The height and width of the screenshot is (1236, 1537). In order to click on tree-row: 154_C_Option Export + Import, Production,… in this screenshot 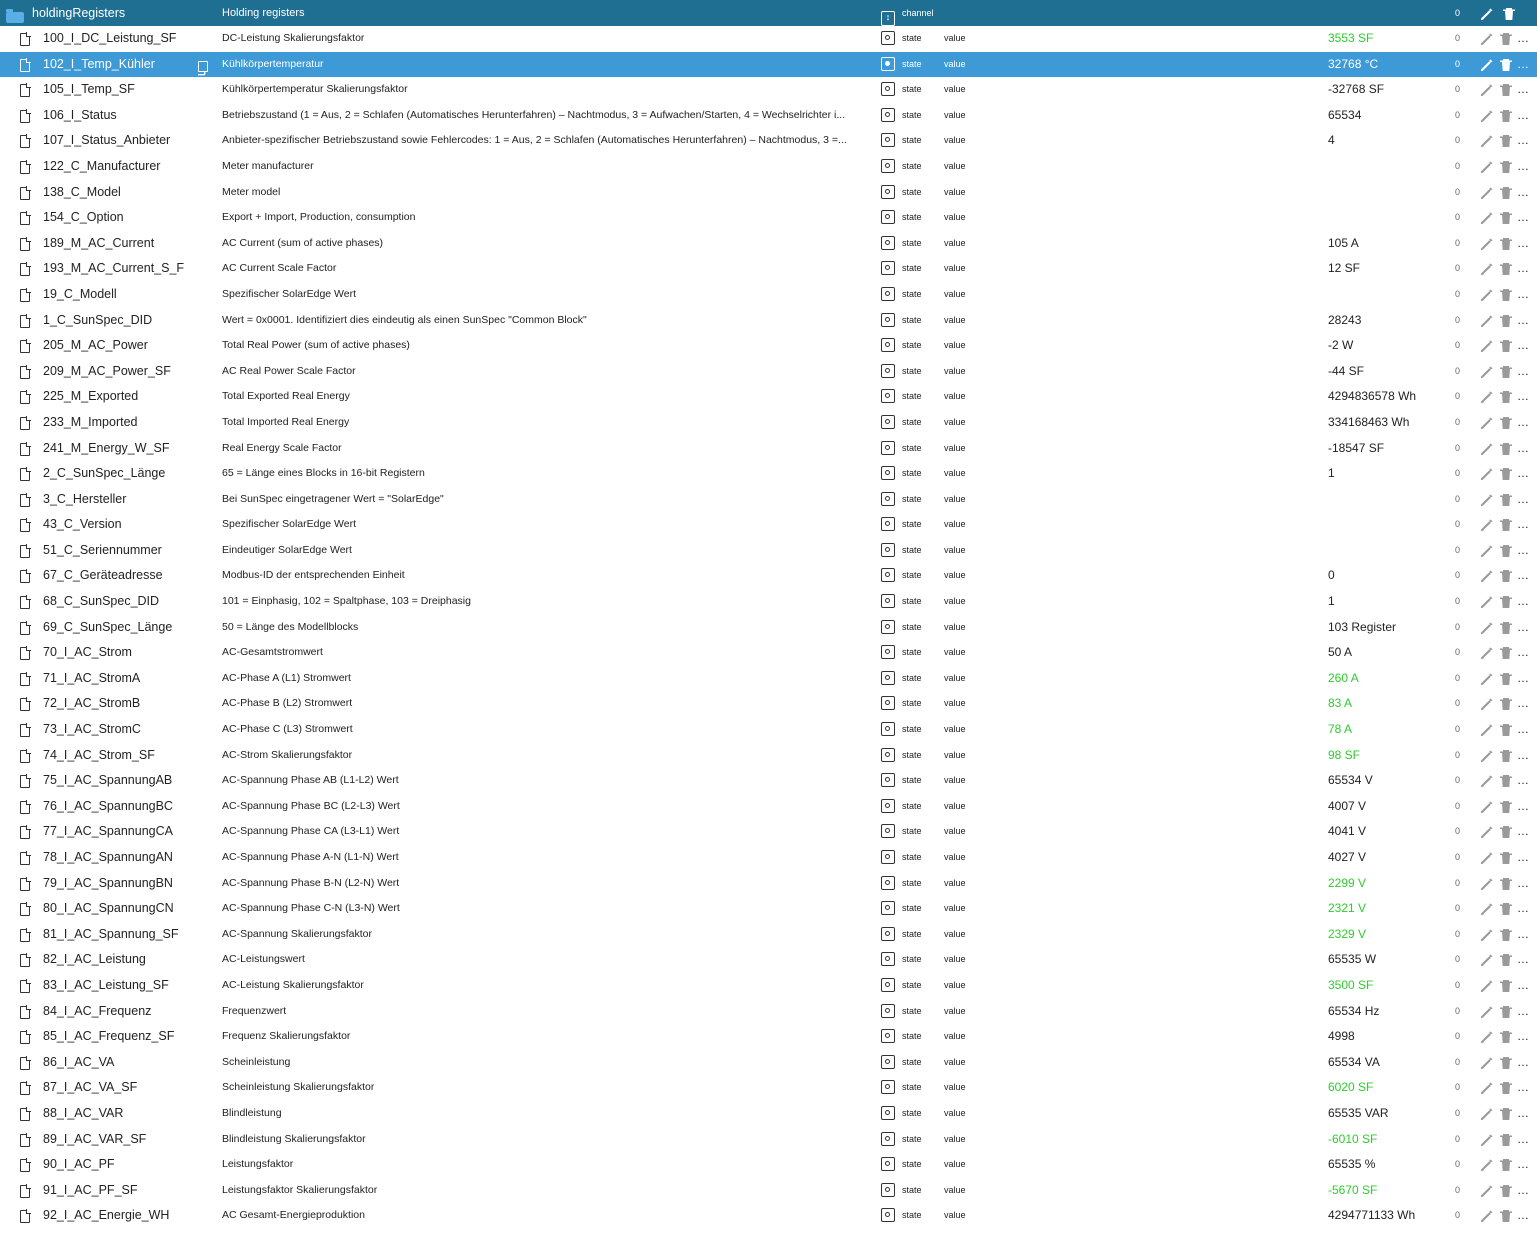, I will do `click(768, 218)`.